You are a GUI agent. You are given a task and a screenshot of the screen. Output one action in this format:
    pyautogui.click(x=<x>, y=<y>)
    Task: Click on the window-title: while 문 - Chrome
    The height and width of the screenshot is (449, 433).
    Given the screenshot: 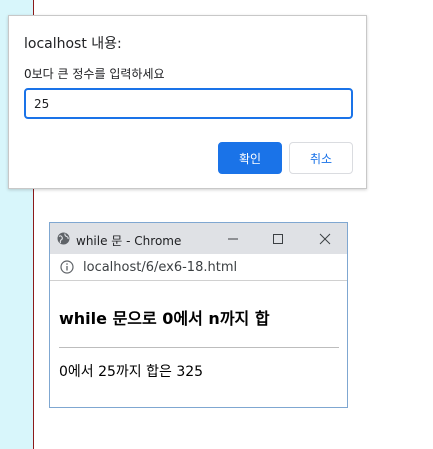 What is the action you would take?
    pyautogui.click(x=129, y=241)
    